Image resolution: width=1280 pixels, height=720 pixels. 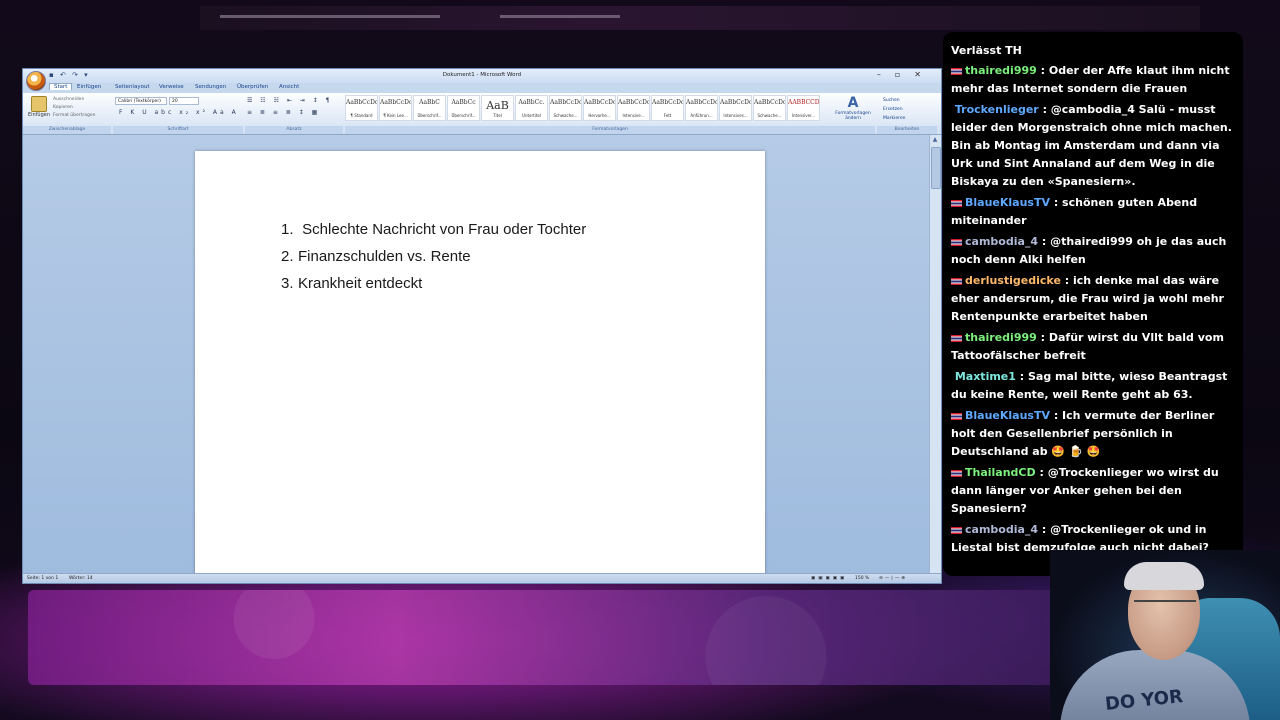 What do you see at coordinates (936, 168) in the screenshot?
I see `scroll-thumb` at bounding box center [936, 168].